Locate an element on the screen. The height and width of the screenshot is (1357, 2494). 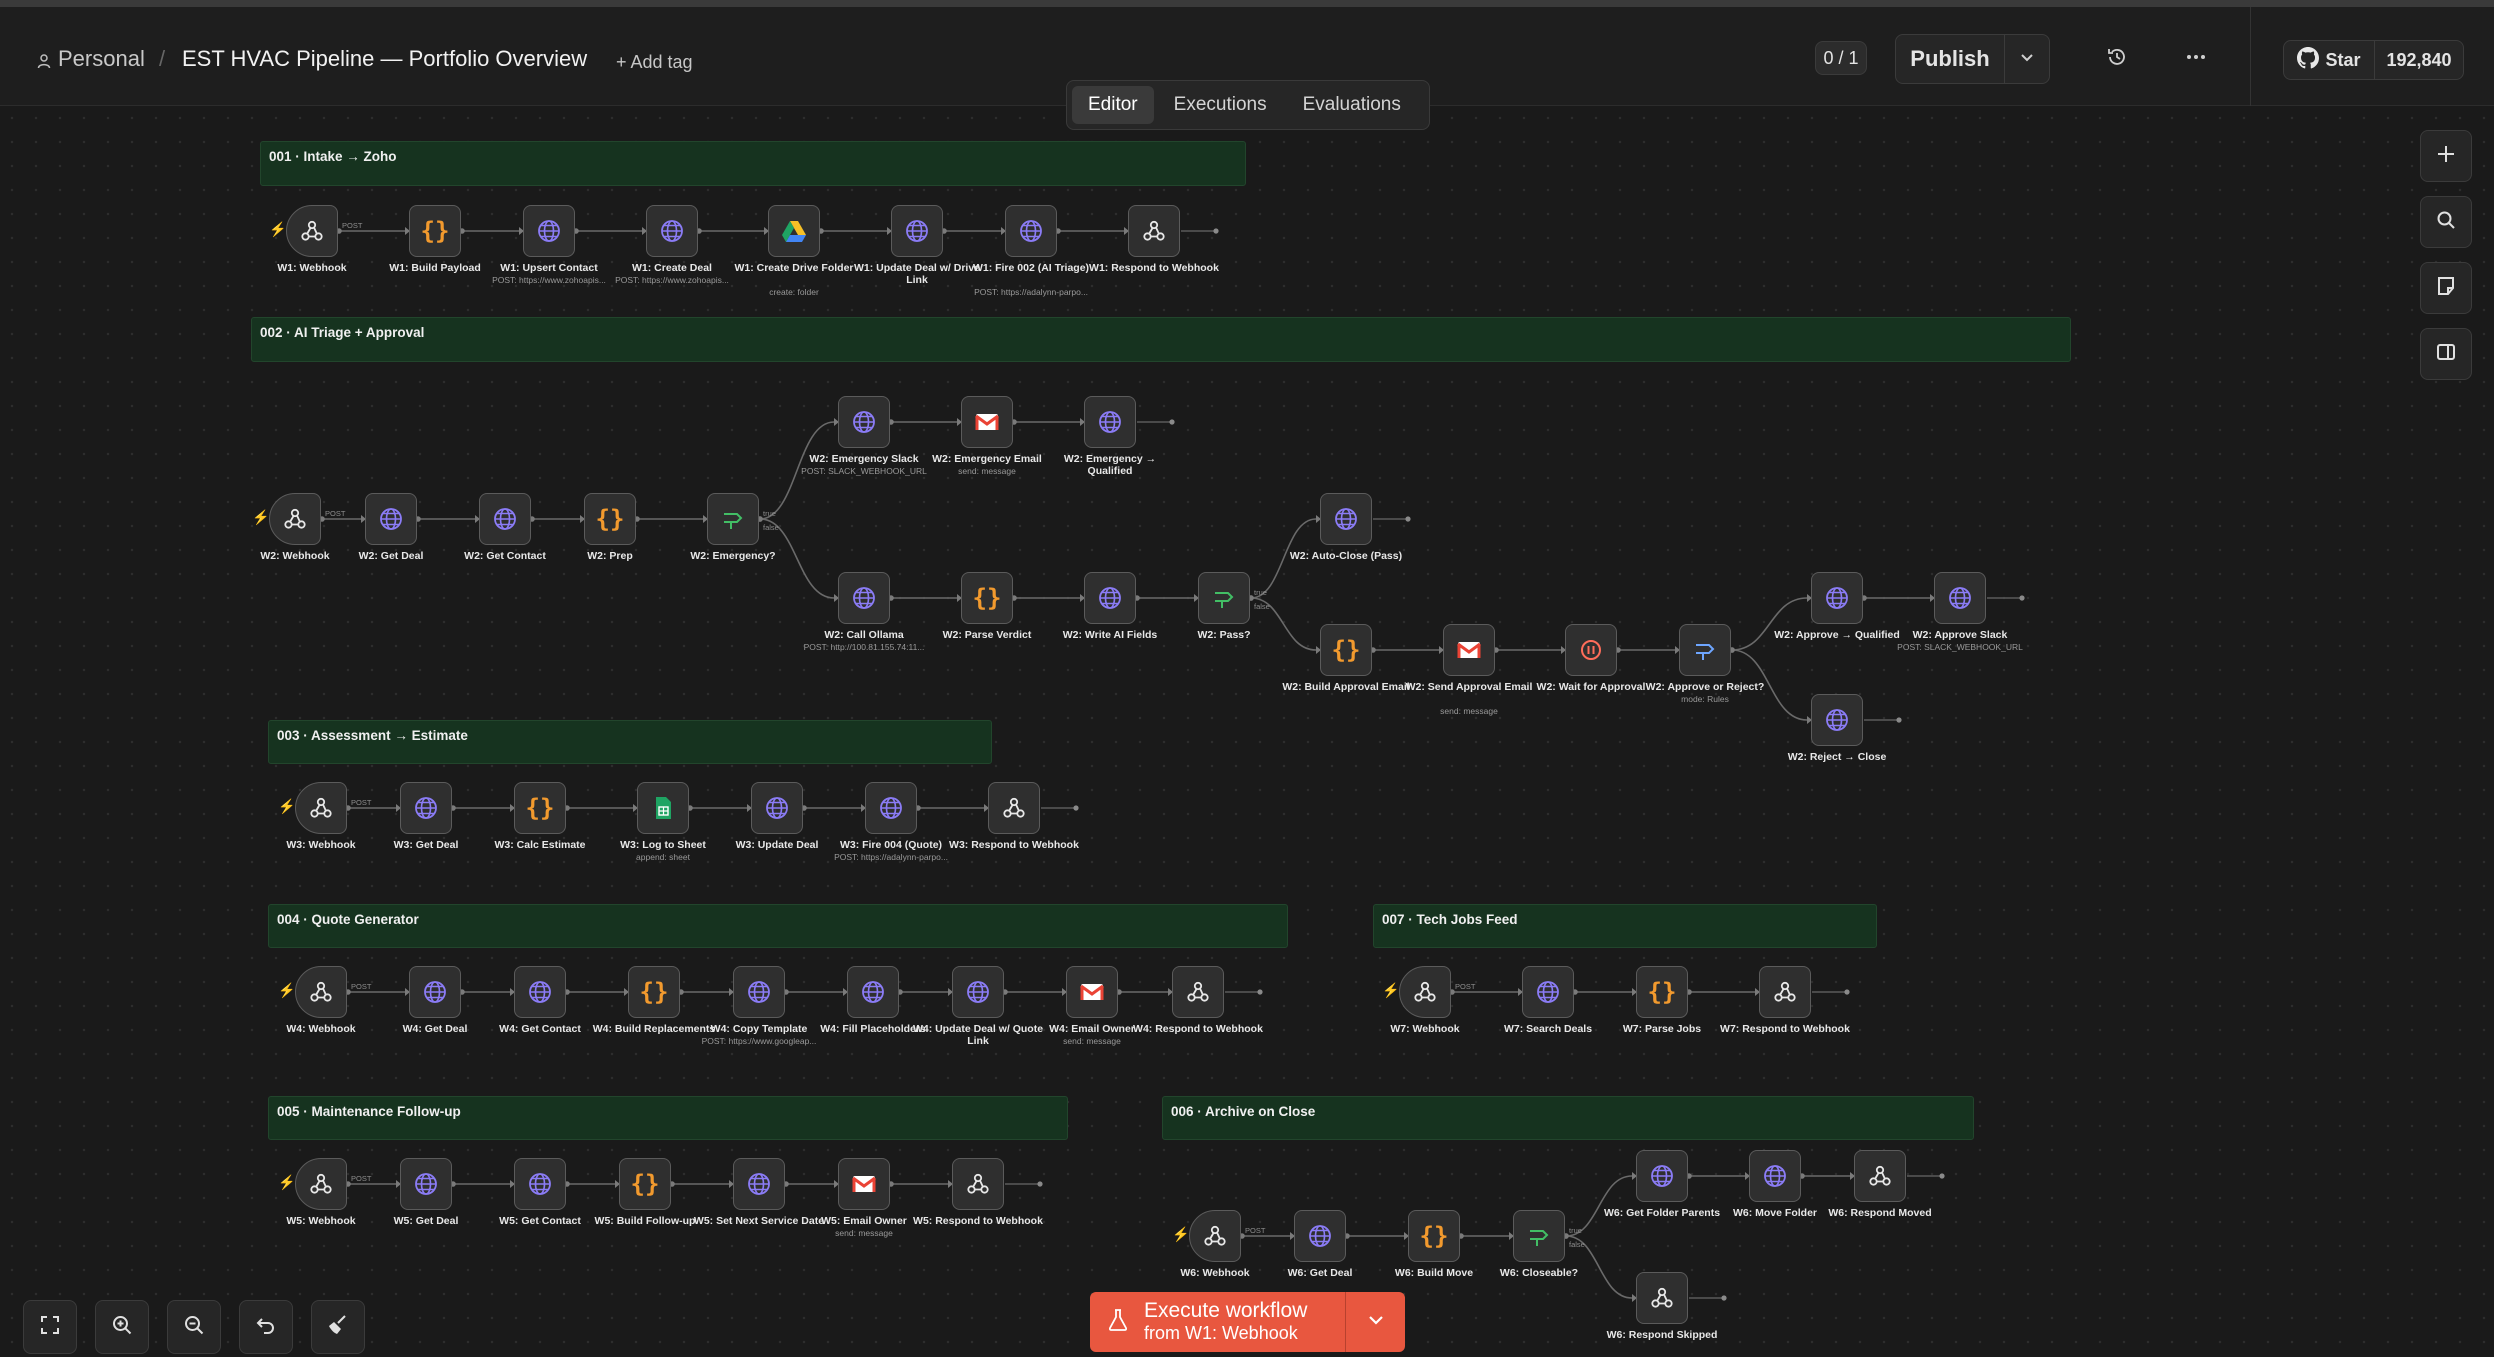
tab-editor: Editor is located at coordinates (1113, 105).